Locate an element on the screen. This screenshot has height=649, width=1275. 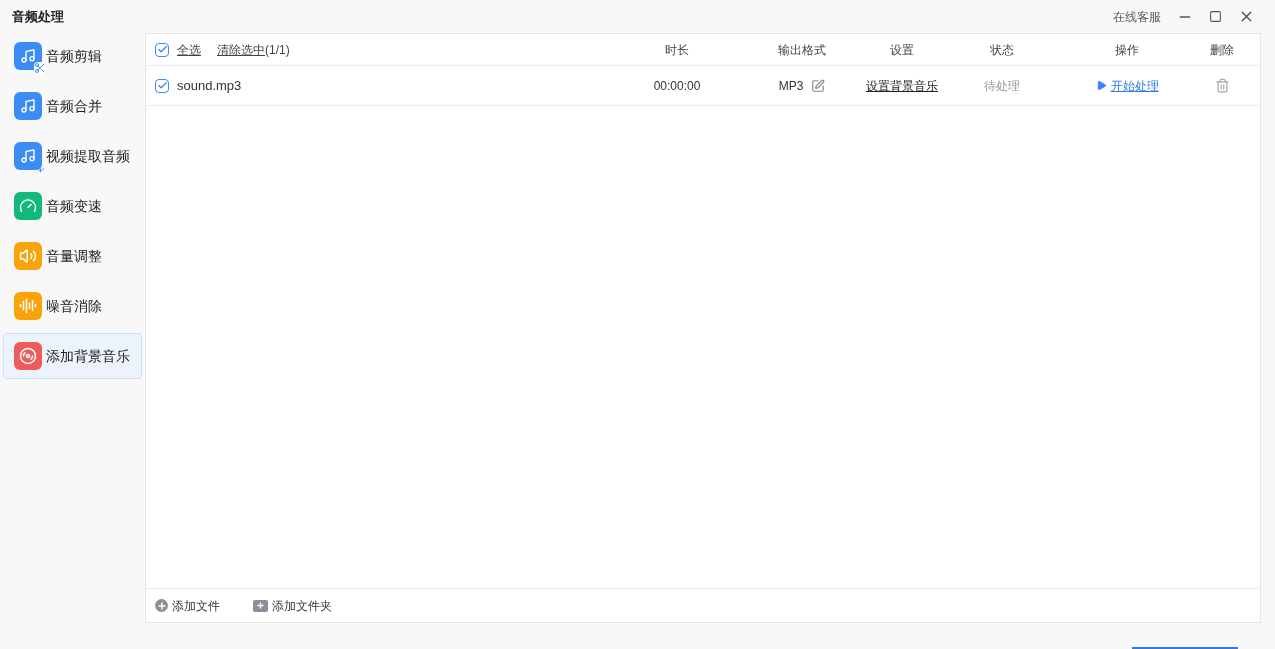
sidebar-item: 添加背景音乐 is located at coordinates (72, 356).